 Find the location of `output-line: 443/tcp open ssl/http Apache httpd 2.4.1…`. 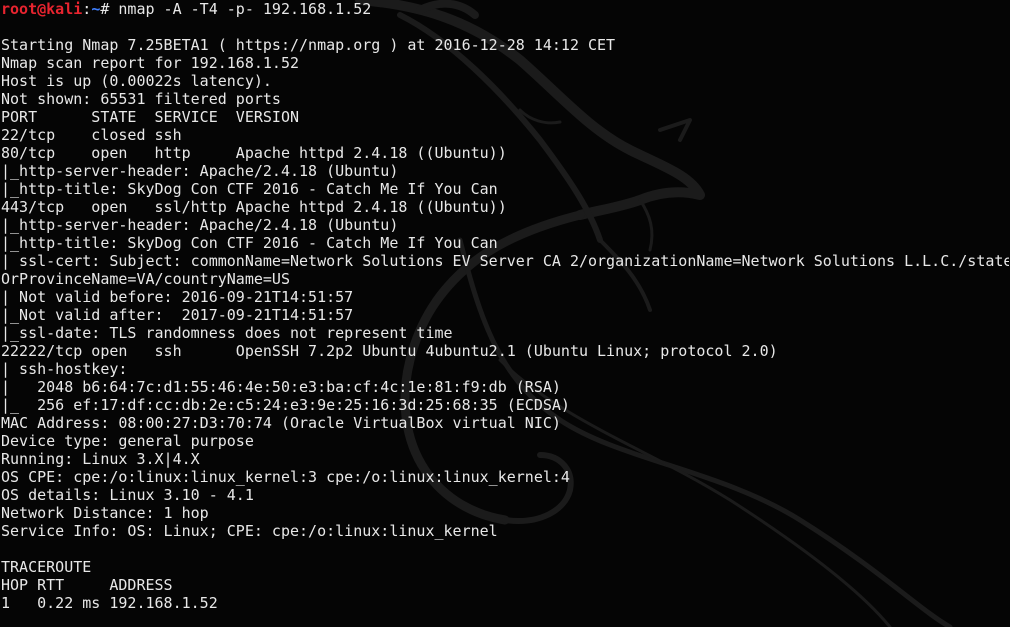

output-line: 443/tcp open ssl/http Apache httpd 2.4.1… is located at coordinates (254, 207).